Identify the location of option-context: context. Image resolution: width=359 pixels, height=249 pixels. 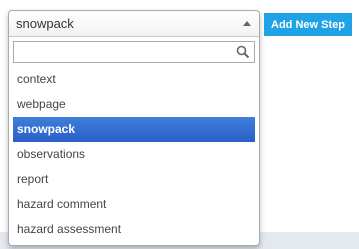
(134, 79).